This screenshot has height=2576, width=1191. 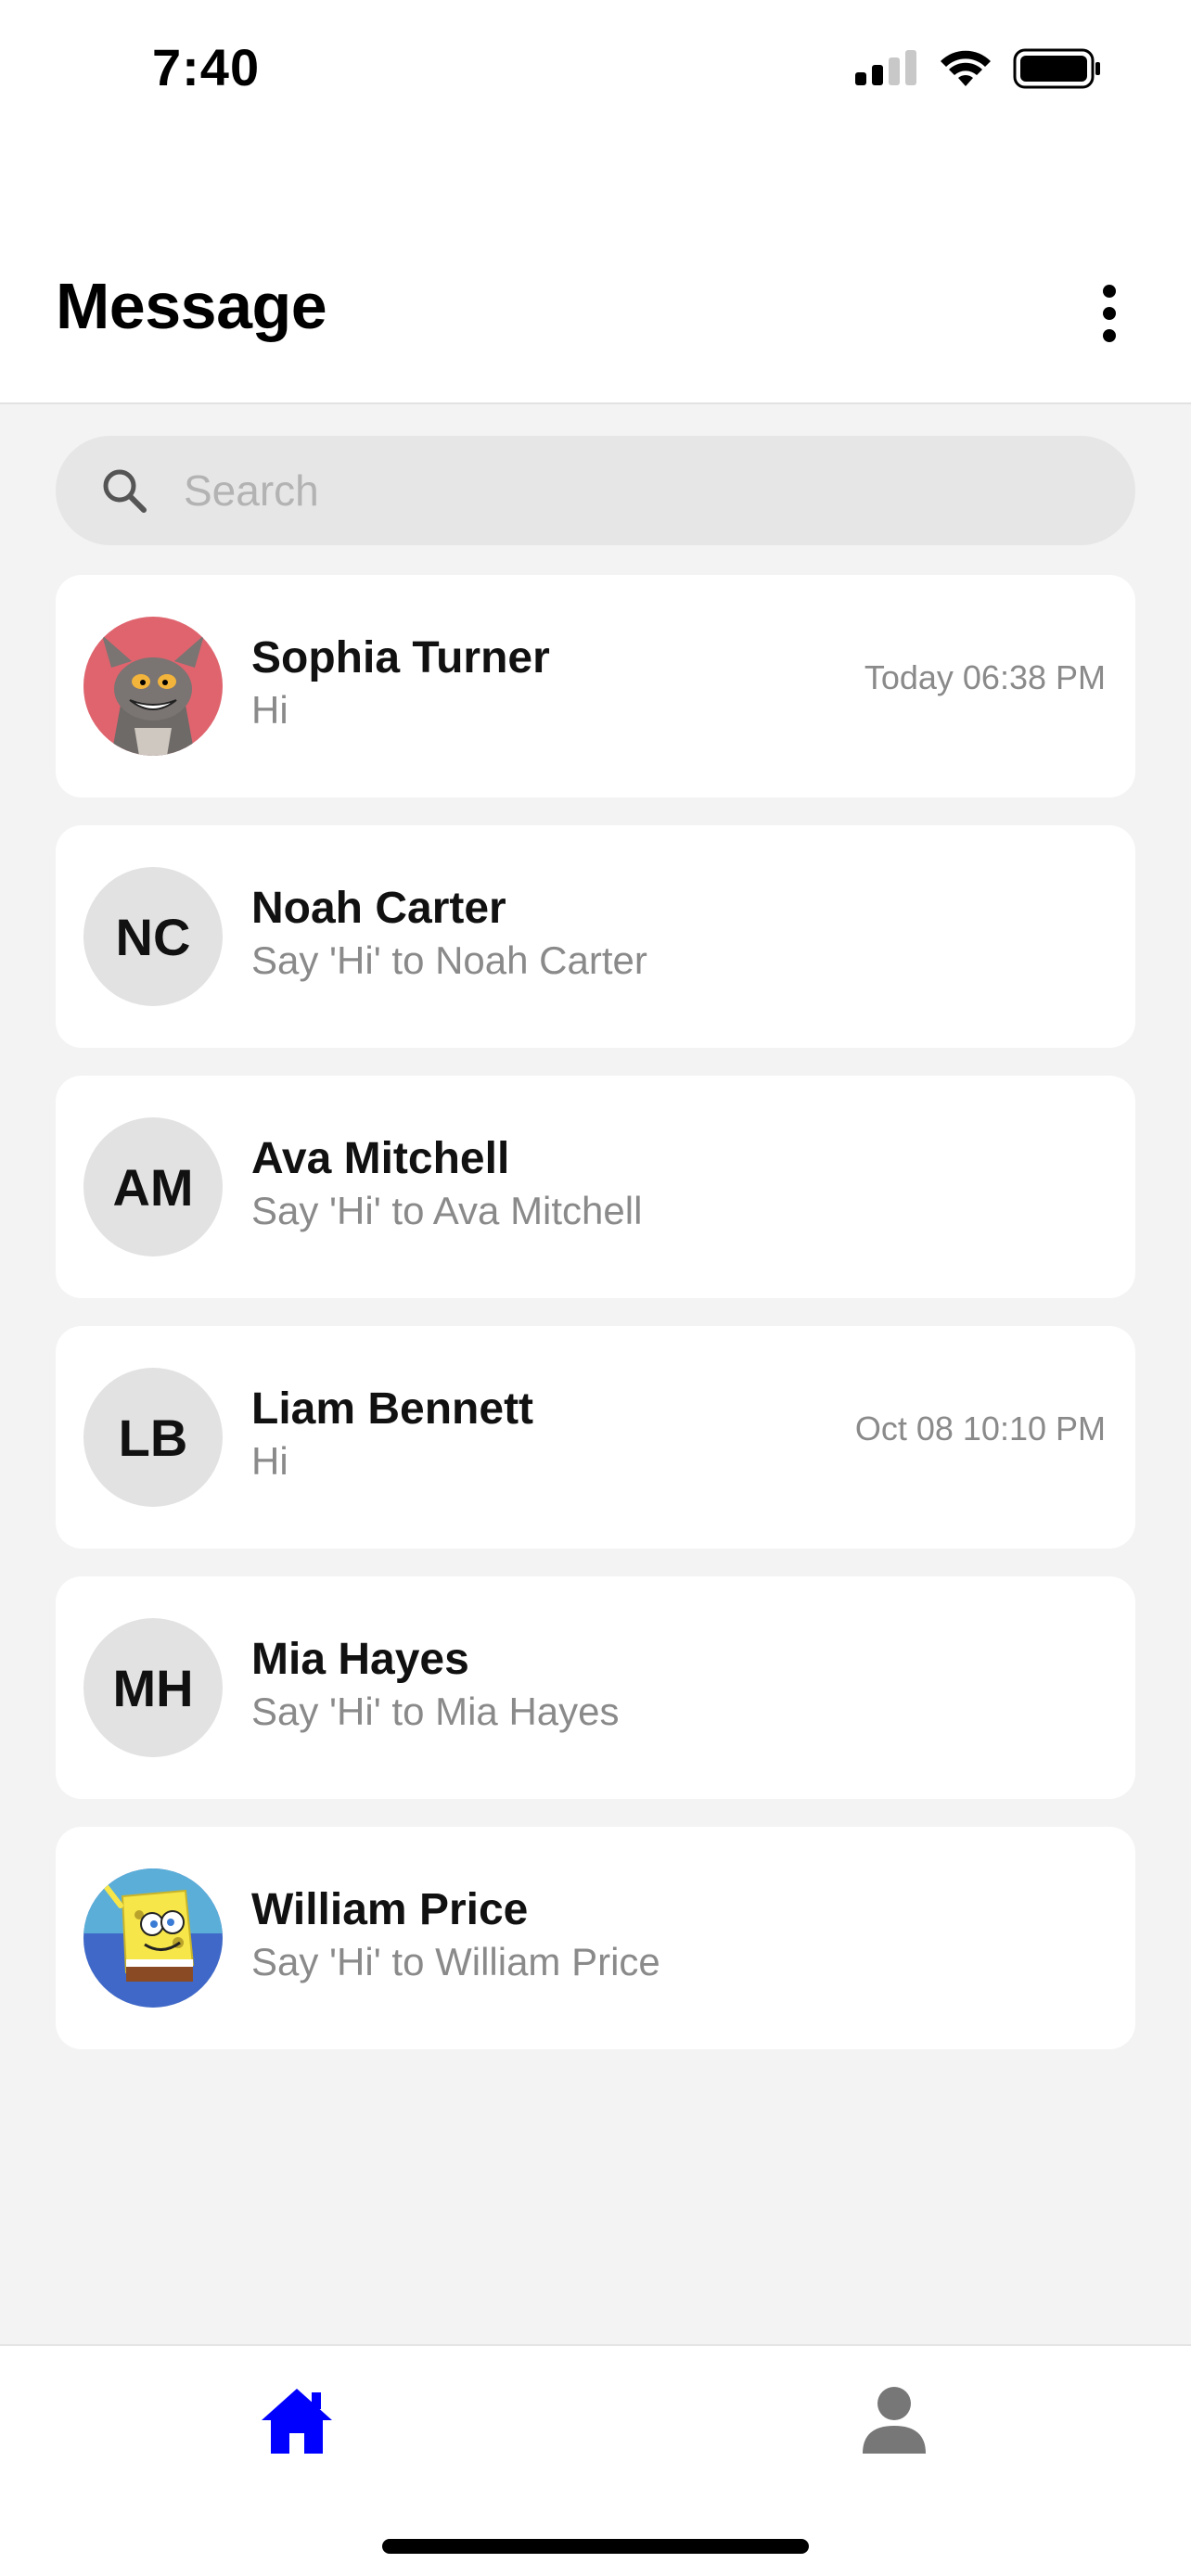 I want to click on conversation-card: NC Noah Carter Say 'Hi' to Noah Carter, so click(x=595, y=937).